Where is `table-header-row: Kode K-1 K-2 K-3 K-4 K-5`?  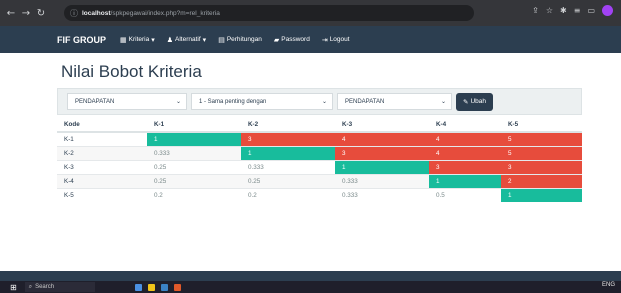 table-header-row: Kode K-1 K-2 K-3 K-4 K-5 is located at coordinates (319, 125).